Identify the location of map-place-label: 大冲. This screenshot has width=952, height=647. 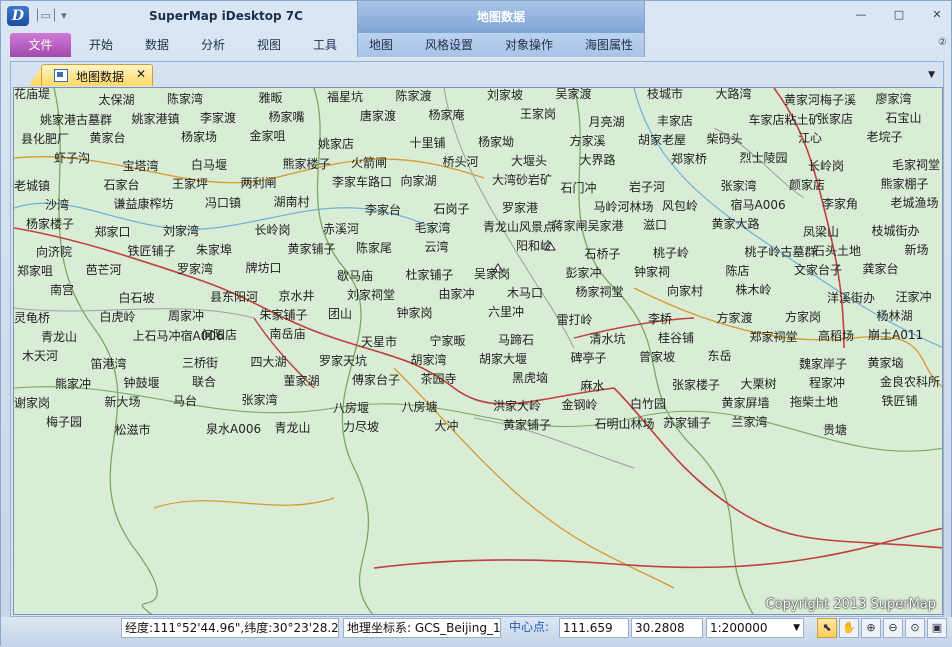
(446, 426).